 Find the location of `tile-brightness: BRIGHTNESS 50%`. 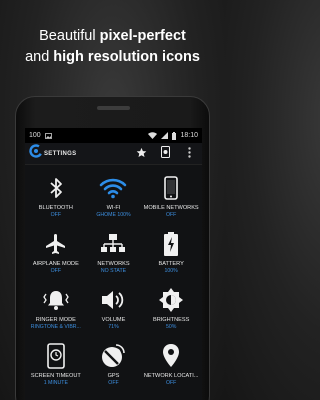

tile-brightness: BRIGHTNESS 50% is located at coordinates (171, 309).